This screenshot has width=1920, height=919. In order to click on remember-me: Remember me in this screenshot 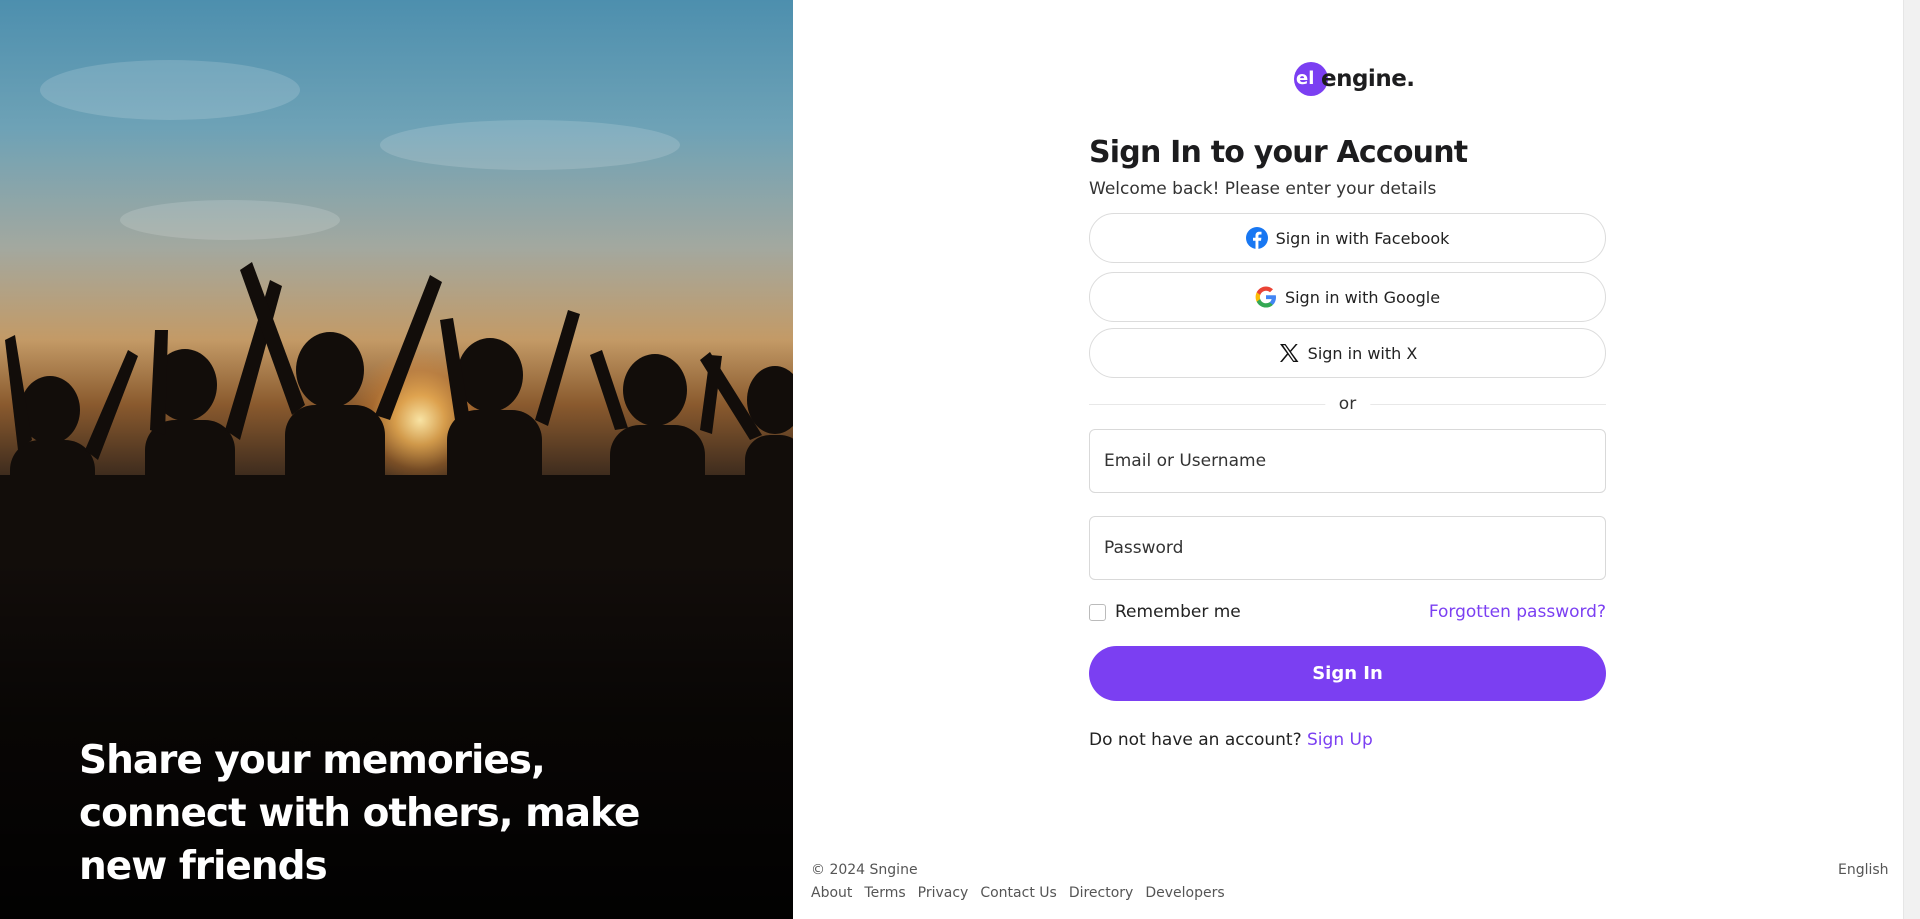, I will do `click(1165, 612)`.